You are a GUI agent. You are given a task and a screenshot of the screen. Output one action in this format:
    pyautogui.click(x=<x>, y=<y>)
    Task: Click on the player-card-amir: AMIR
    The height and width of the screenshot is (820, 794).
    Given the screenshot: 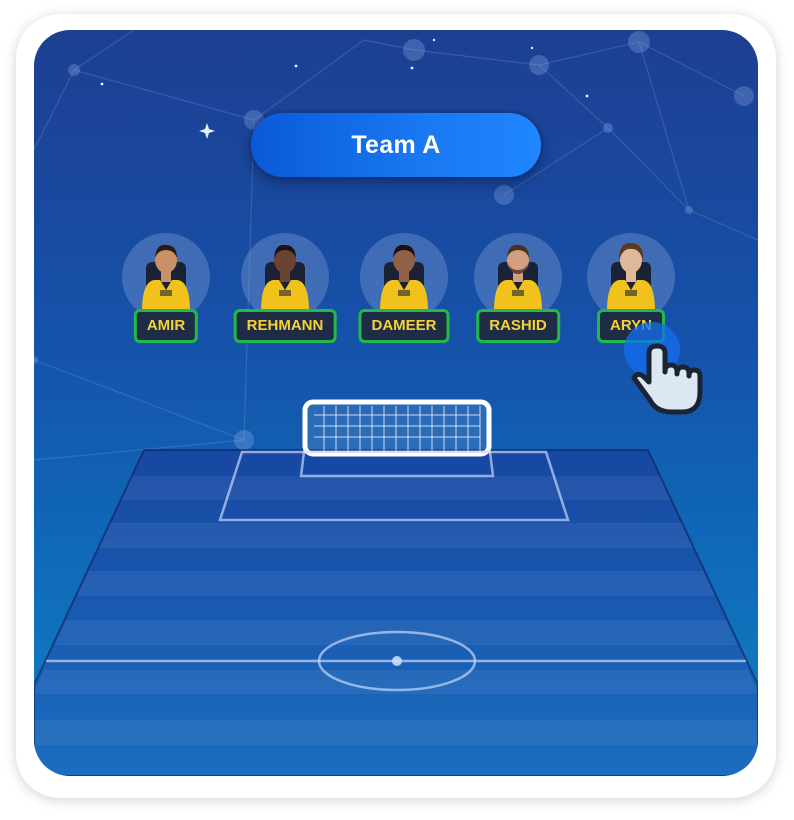 What is the action you would take?
    pyautogui.click(x=166, y=290)
    